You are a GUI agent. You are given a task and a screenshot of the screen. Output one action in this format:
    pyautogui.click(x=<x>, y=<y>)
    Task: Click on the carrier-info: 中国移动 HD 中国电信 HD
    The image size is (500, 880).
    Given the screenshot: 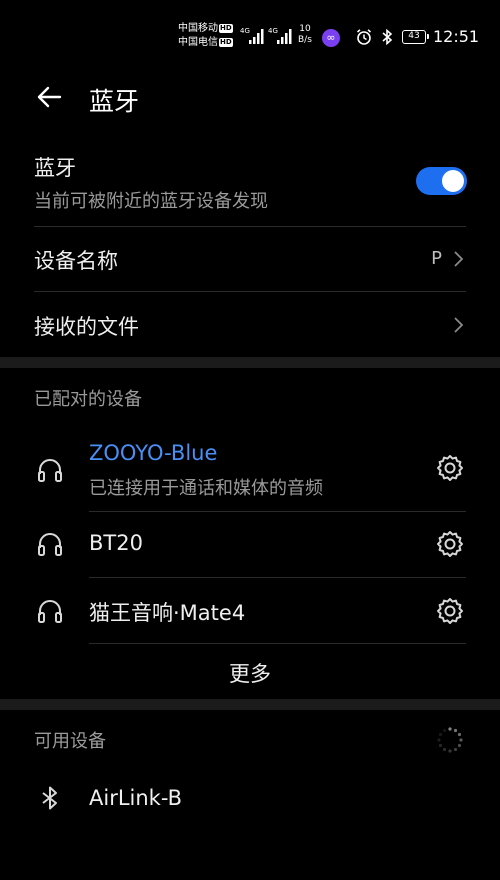 What is the action you would take?
    pyautogui.click(x=205, y=36)
    